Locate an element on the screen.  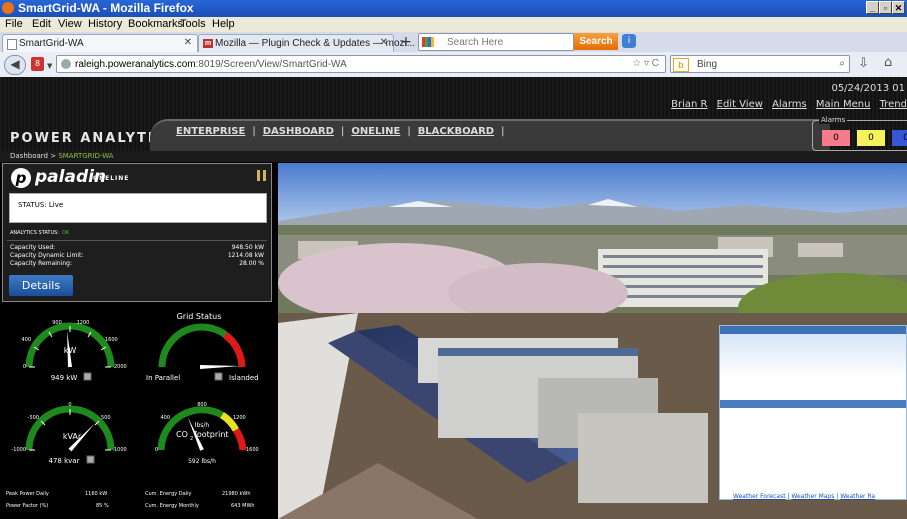
edit-view-link: Edit View is located at coordinates (740, 104).